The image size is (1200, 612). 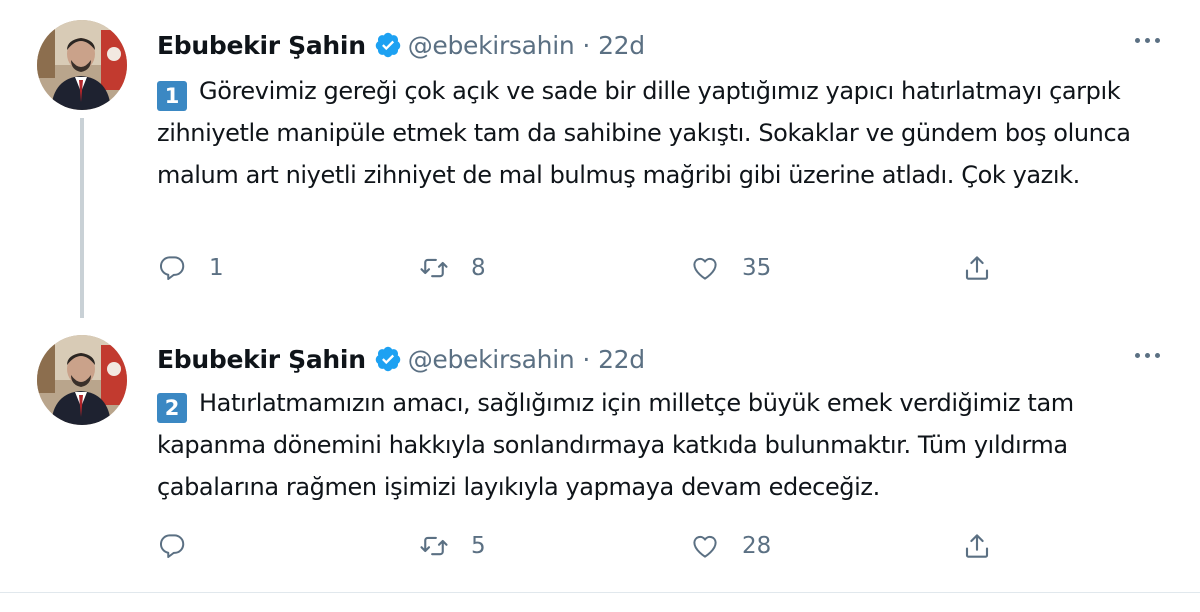 I want to click on tweet-actions: 5 28, so click(x=582, y=546).